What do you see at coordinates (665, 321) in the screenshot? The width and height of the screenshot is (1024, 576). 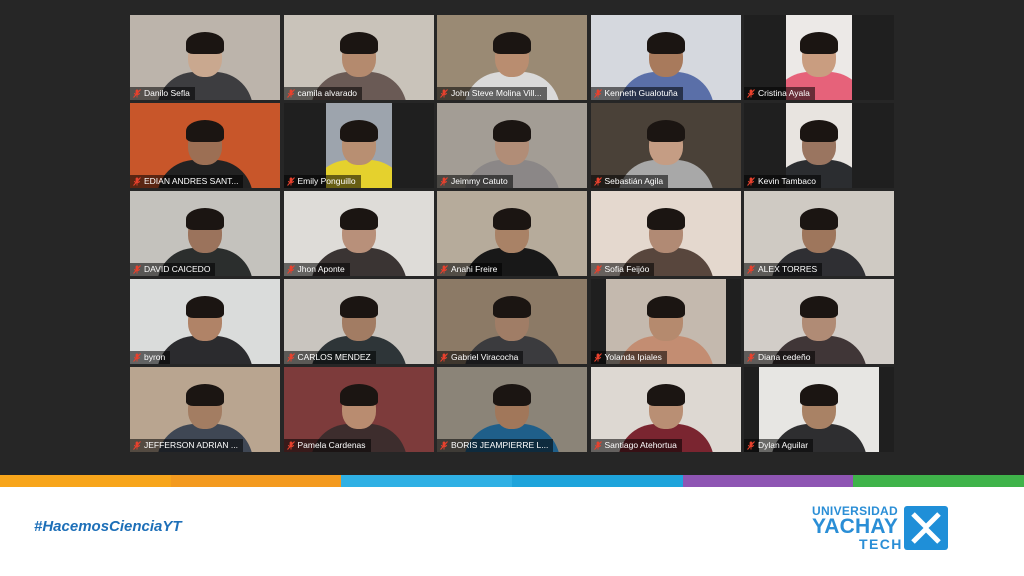 I see `participant-tile: Yolanda Ipiales` at bounding box center [665, 321].